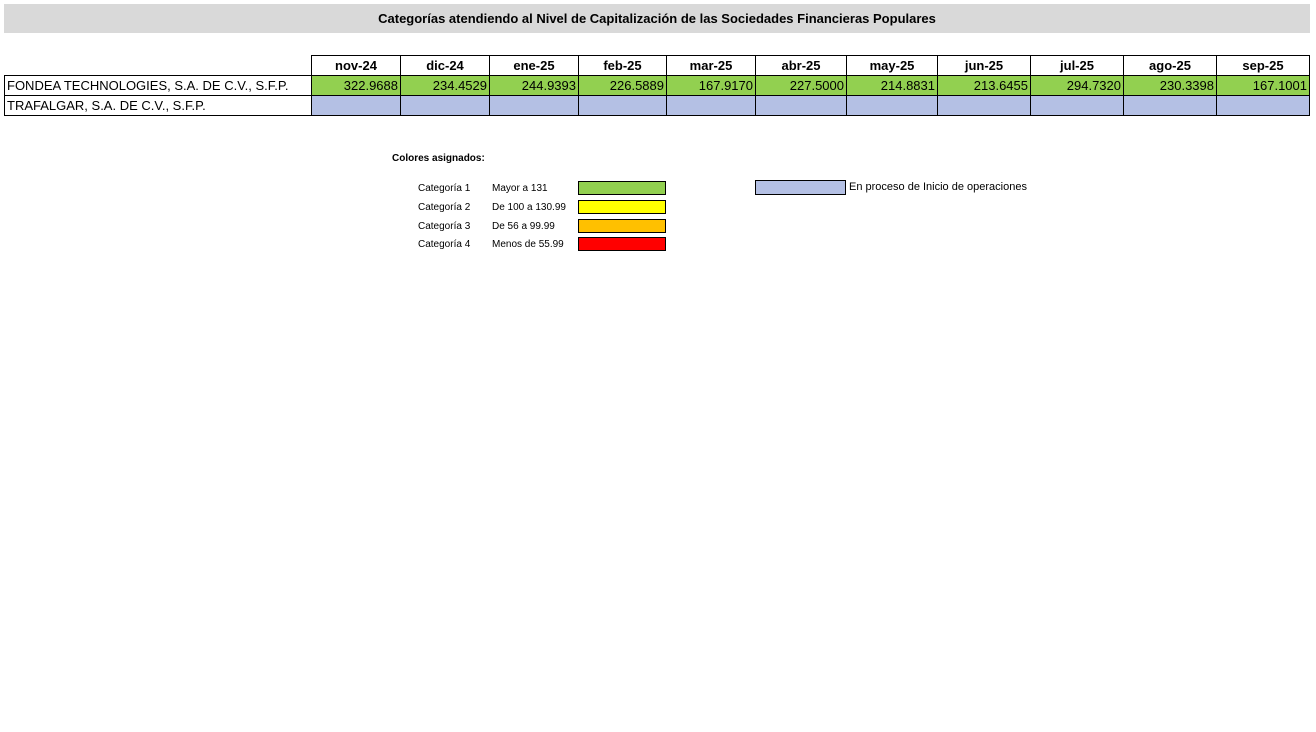  What do you see at coordinates (1077, 85) in the screenshot?
I see `value-cell: 294.7320` at bounding box center [1077, 85].